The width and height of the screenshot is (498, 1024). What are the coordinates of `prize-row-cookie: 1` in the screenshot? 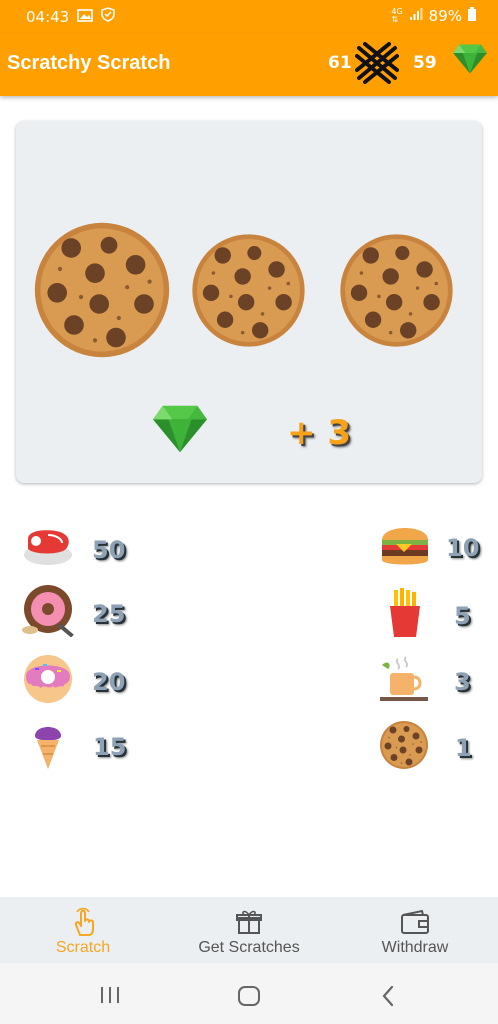 It's located at (425, 747).